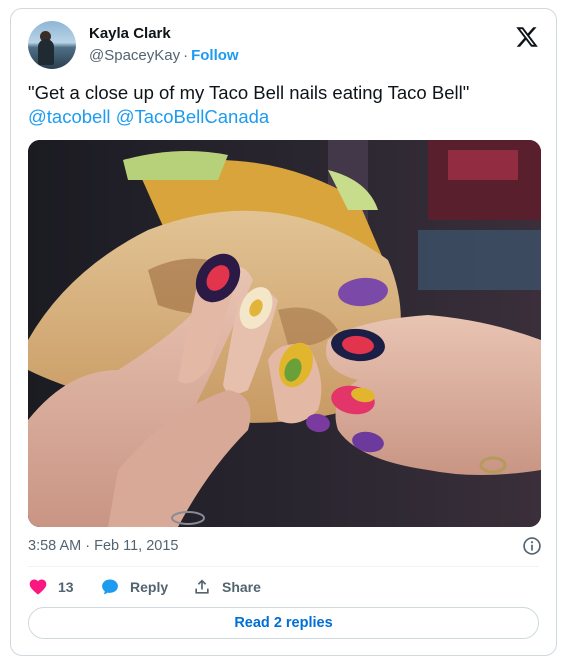 The width and height of the screenshot is (567, 664). Describe the element at coordinates (66, 587) in the screenshot. I see `like-count: 13` at that location.